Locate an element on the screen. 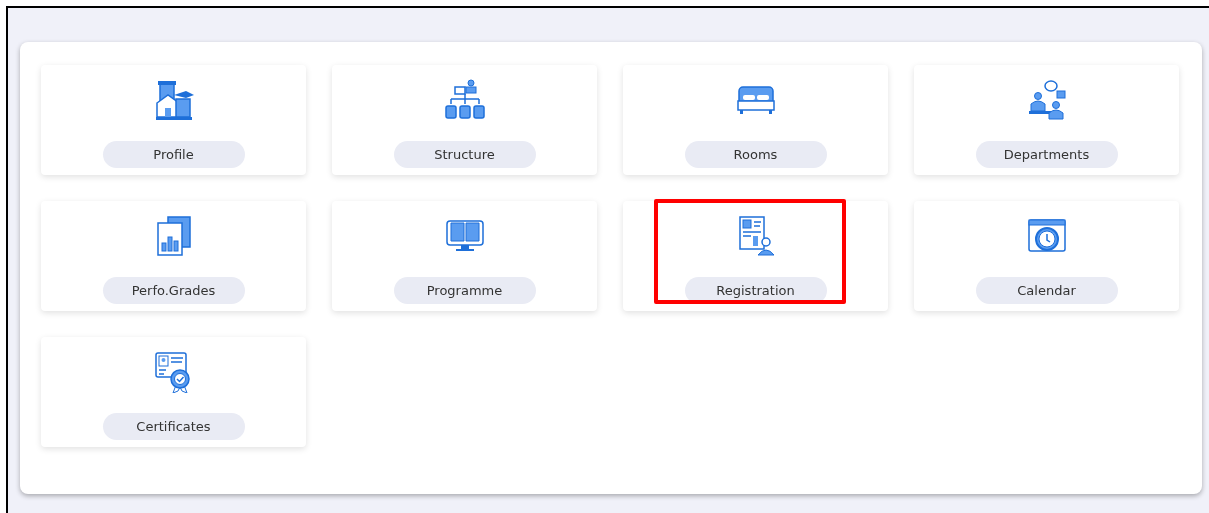 This screenshot has height=513, width=1209. tile-card: Certificates is located at coordinates (173, 392).